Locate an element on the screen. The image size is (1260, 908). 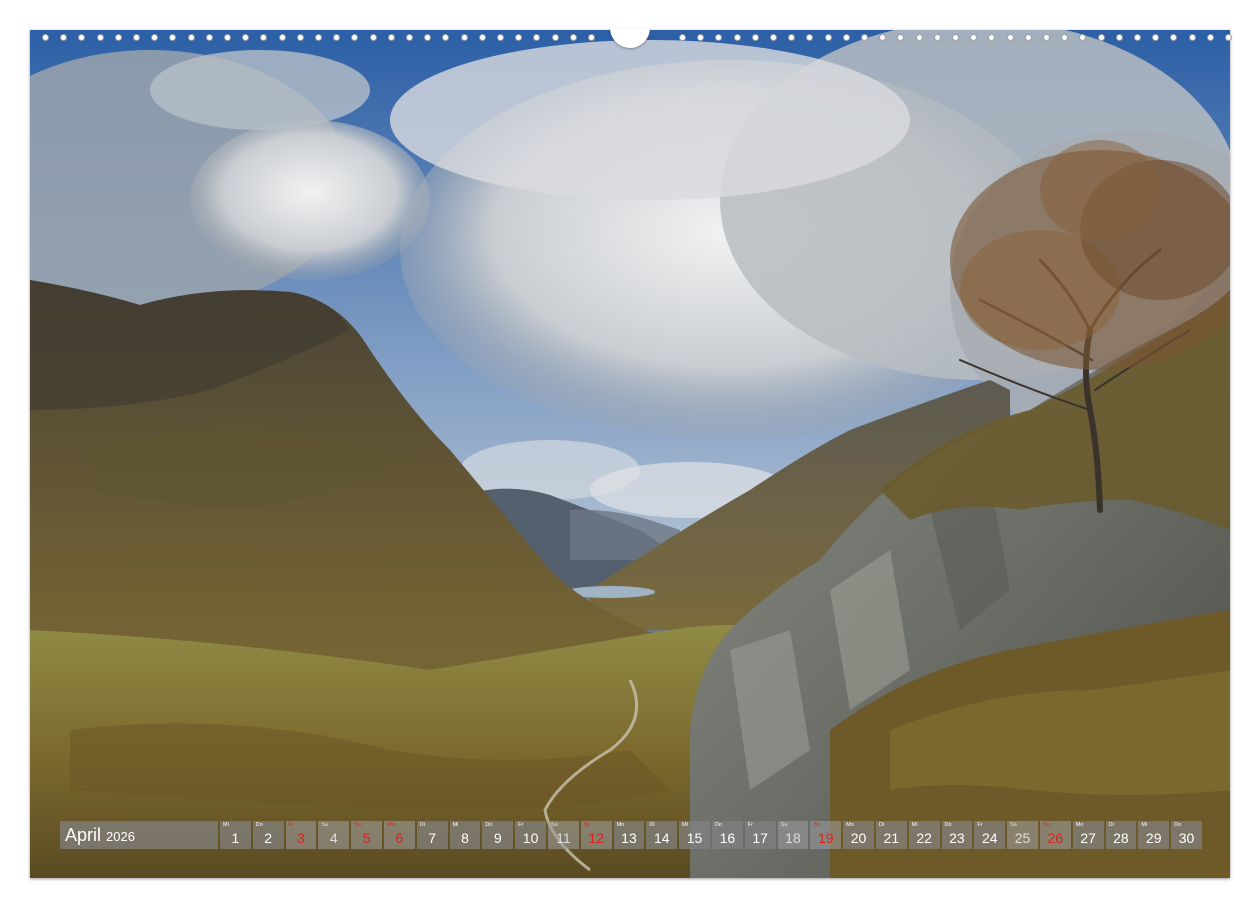
day-cell: Mi 1 is located at coordinates (235, 835).